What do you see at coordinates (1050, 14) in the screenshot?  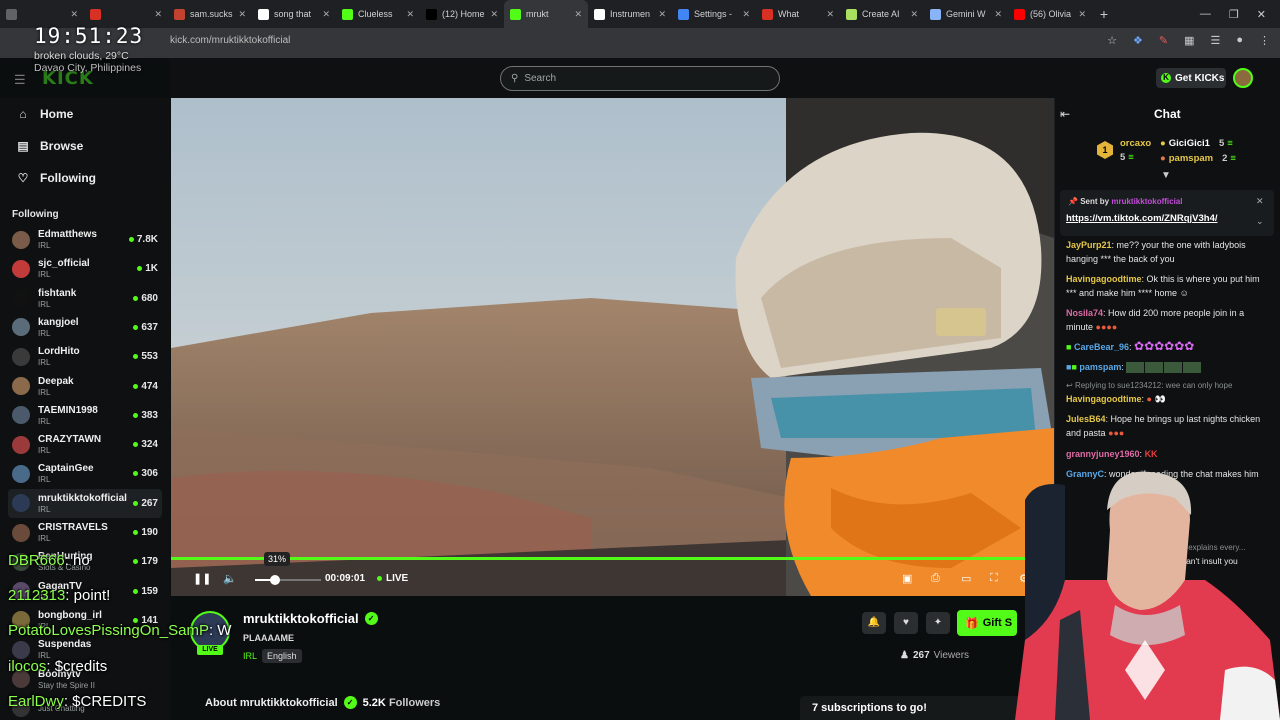 I see `browser-tab: (56) Olivia ✕` at bounding box center [1050, 14].